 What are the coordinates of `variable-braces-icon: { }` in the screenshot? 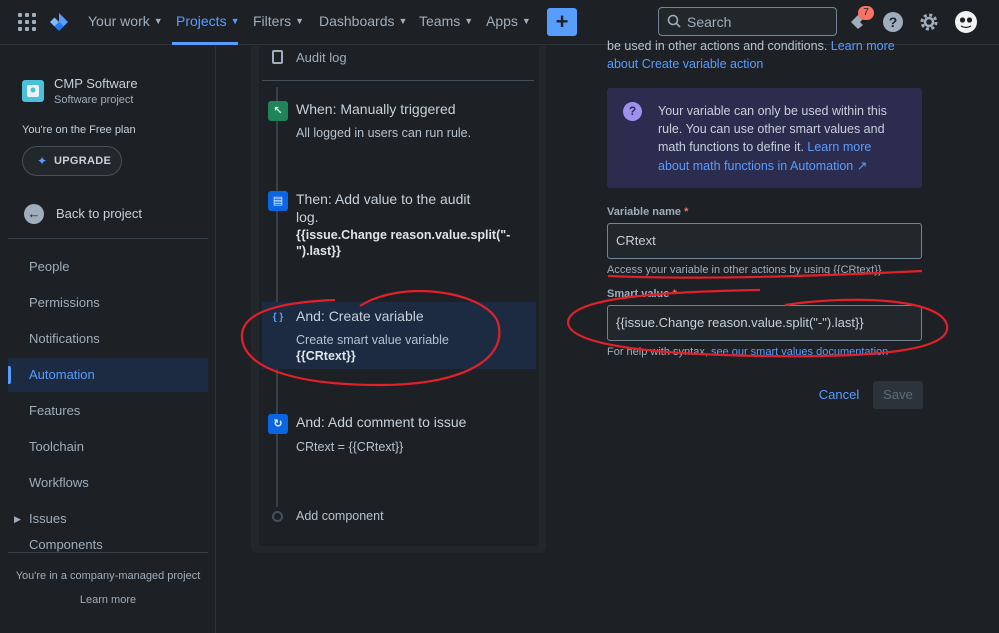 It's located at (278, 317).